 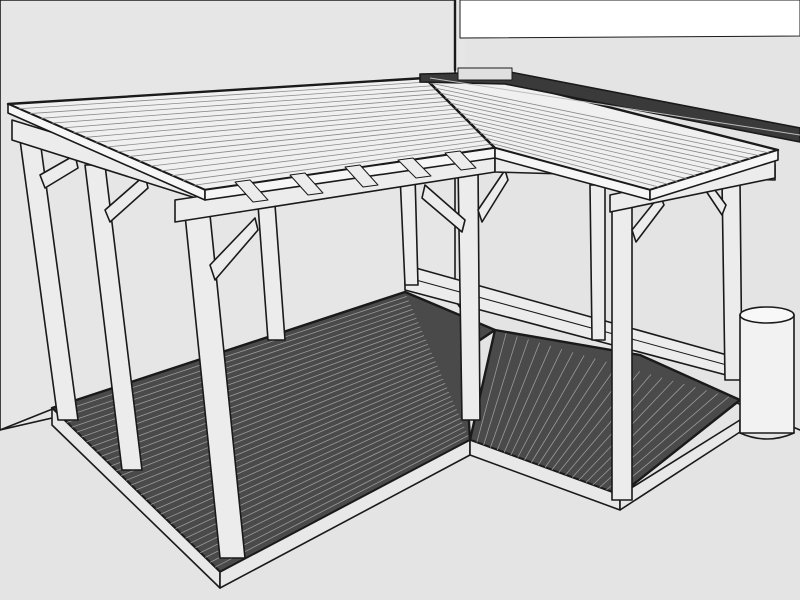 What do you see at coordinates (767, 373) in the screenshot?
I see `cylinder-bin` at bounding box center [767, 373].